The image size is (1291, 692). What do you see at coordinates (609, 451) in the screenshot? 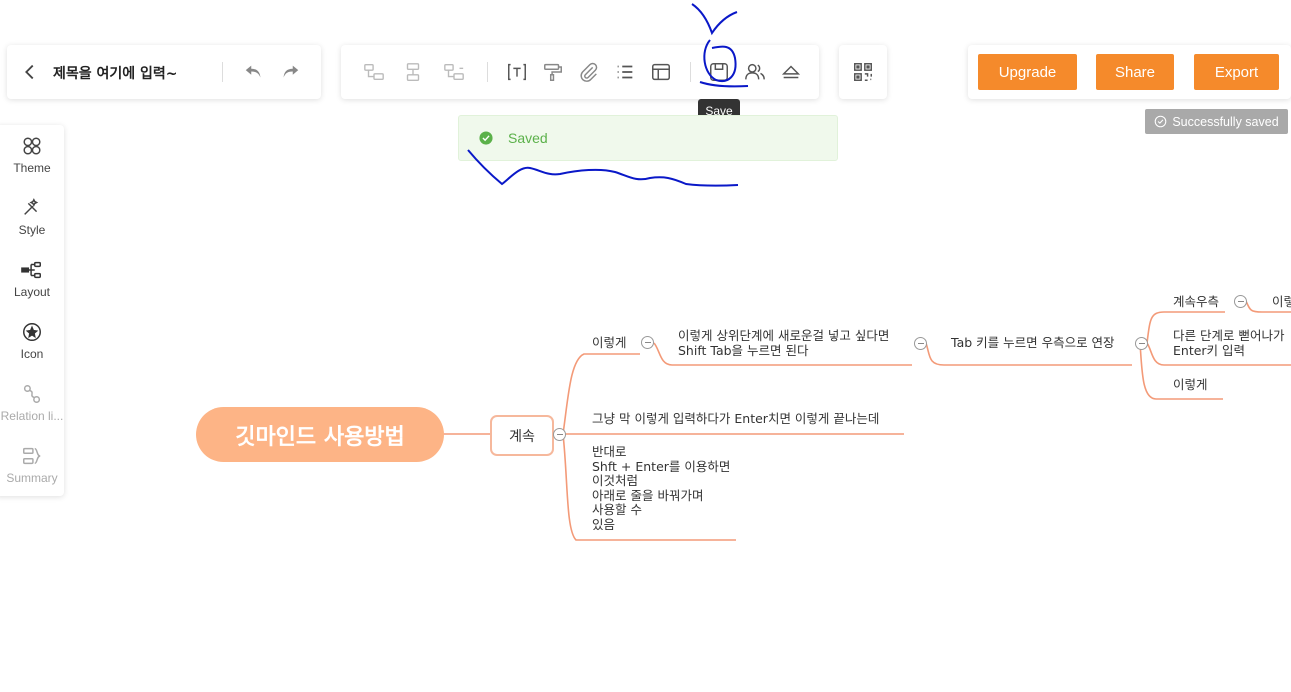
I see `node-line: 반대로` at bounding box center [609, 451].